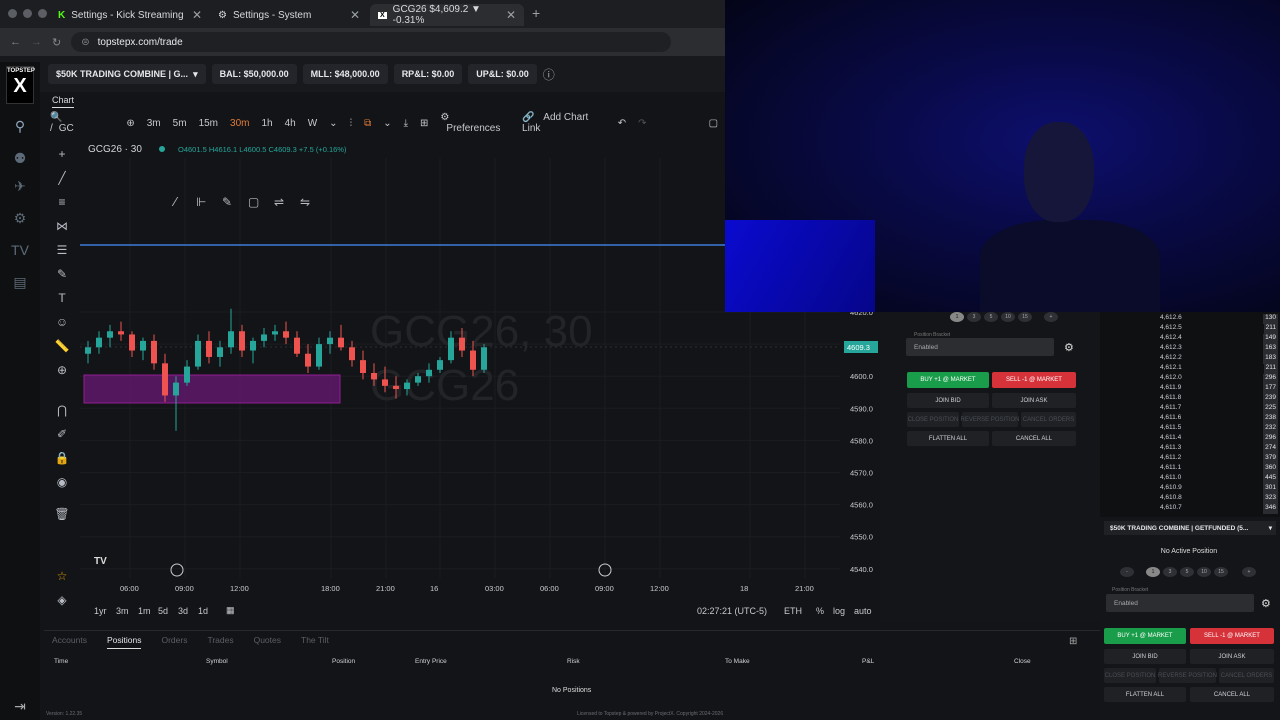 The image size is (1280, 720). Describe the element at coordinates (100, 611) in the screenshot. I see `range-1yr: 1yr` at that location.